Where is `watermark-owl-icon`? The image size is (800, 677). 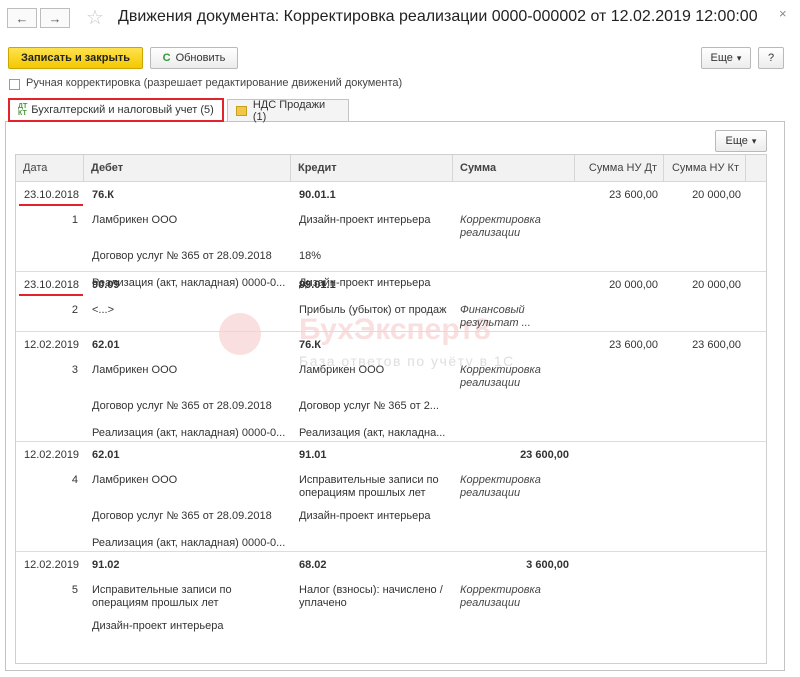
watermark-owl-icon is located at coordinates (240, 334).